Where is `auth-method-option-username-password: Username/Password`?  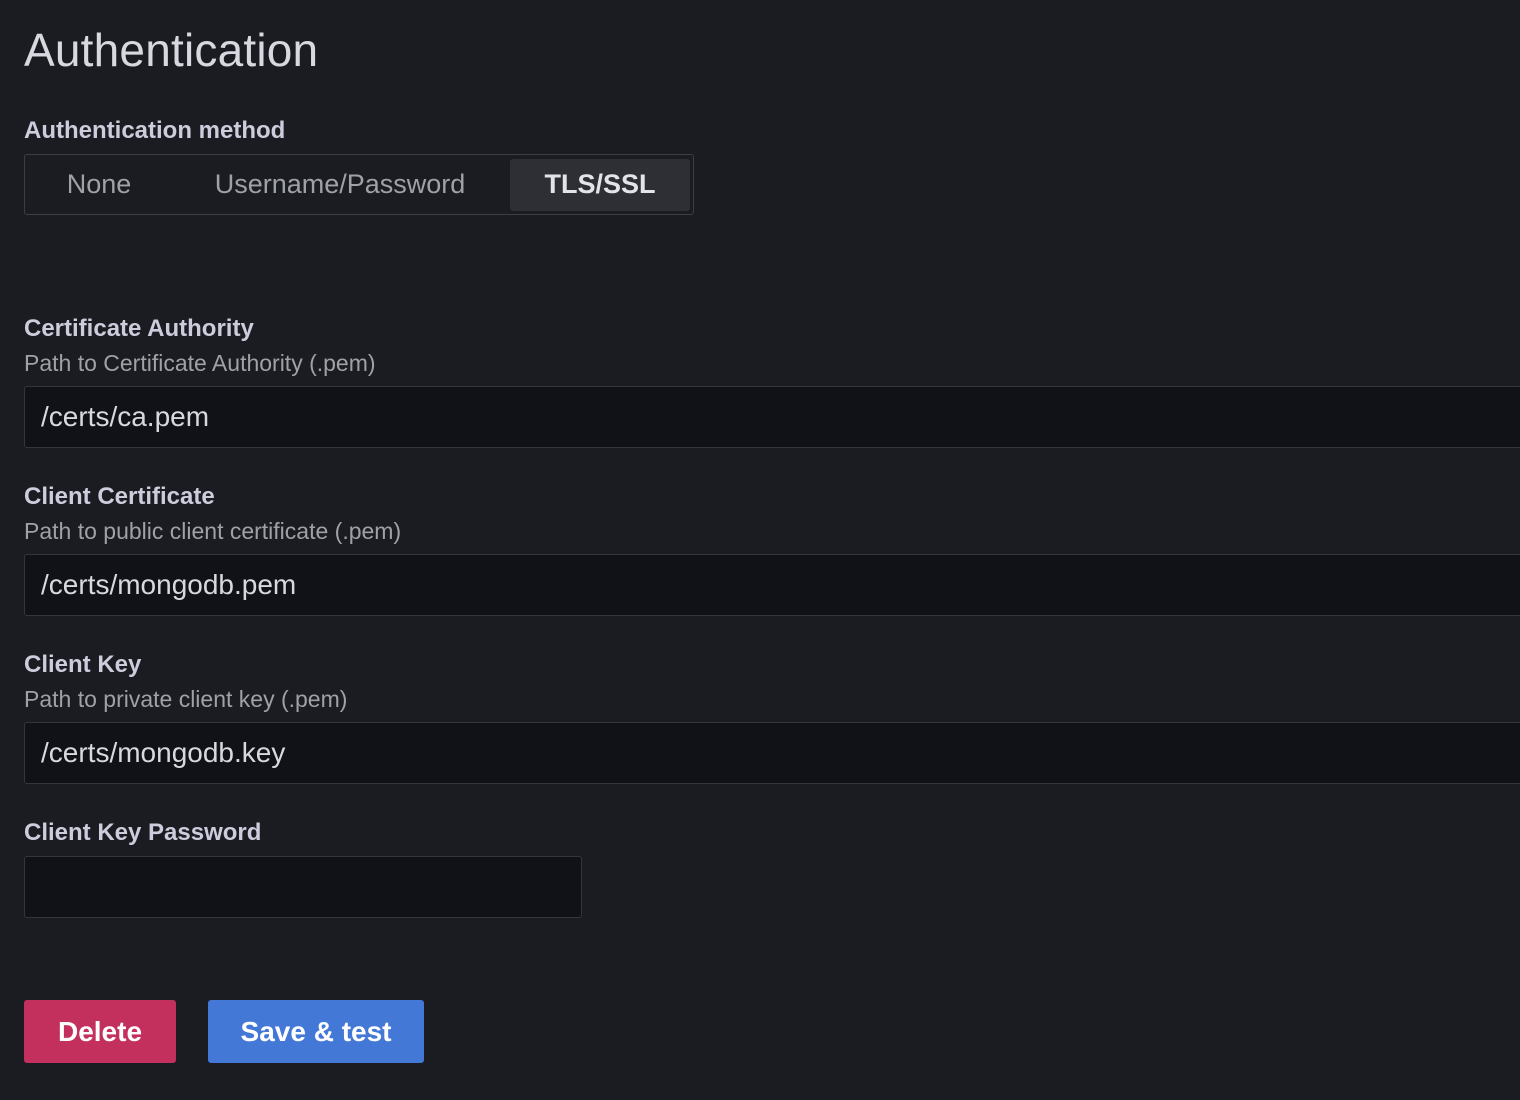
auth-method-option-username-password: Username/Password is located at coordinates (340, 185).